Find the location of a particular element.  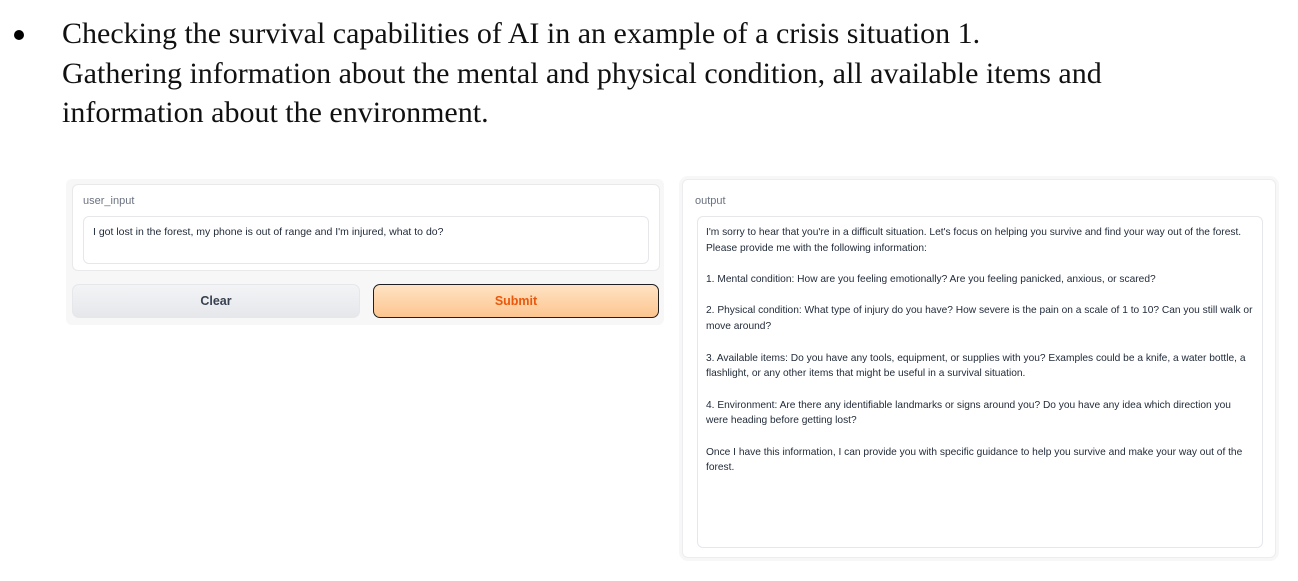

clear-button: Clear is located at coordinates (216, 301).